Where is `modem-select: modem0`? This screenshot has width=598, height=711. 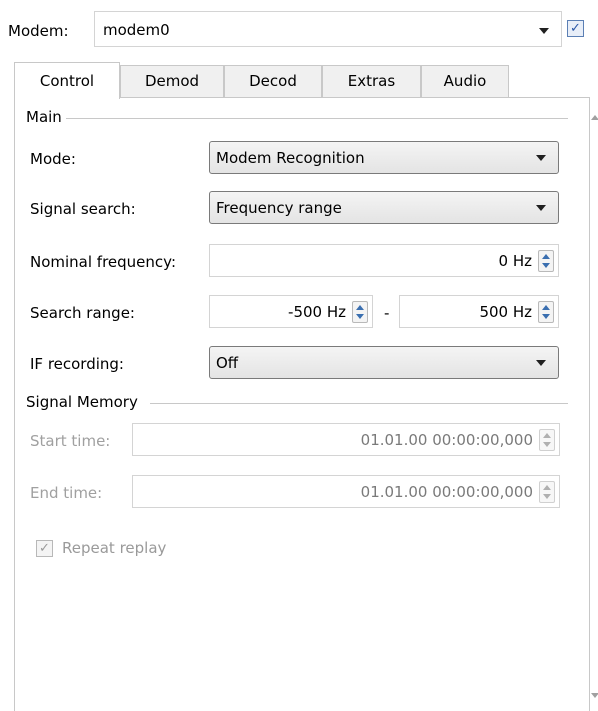 modem-select: modem0 is located at coordinates (328, 29).